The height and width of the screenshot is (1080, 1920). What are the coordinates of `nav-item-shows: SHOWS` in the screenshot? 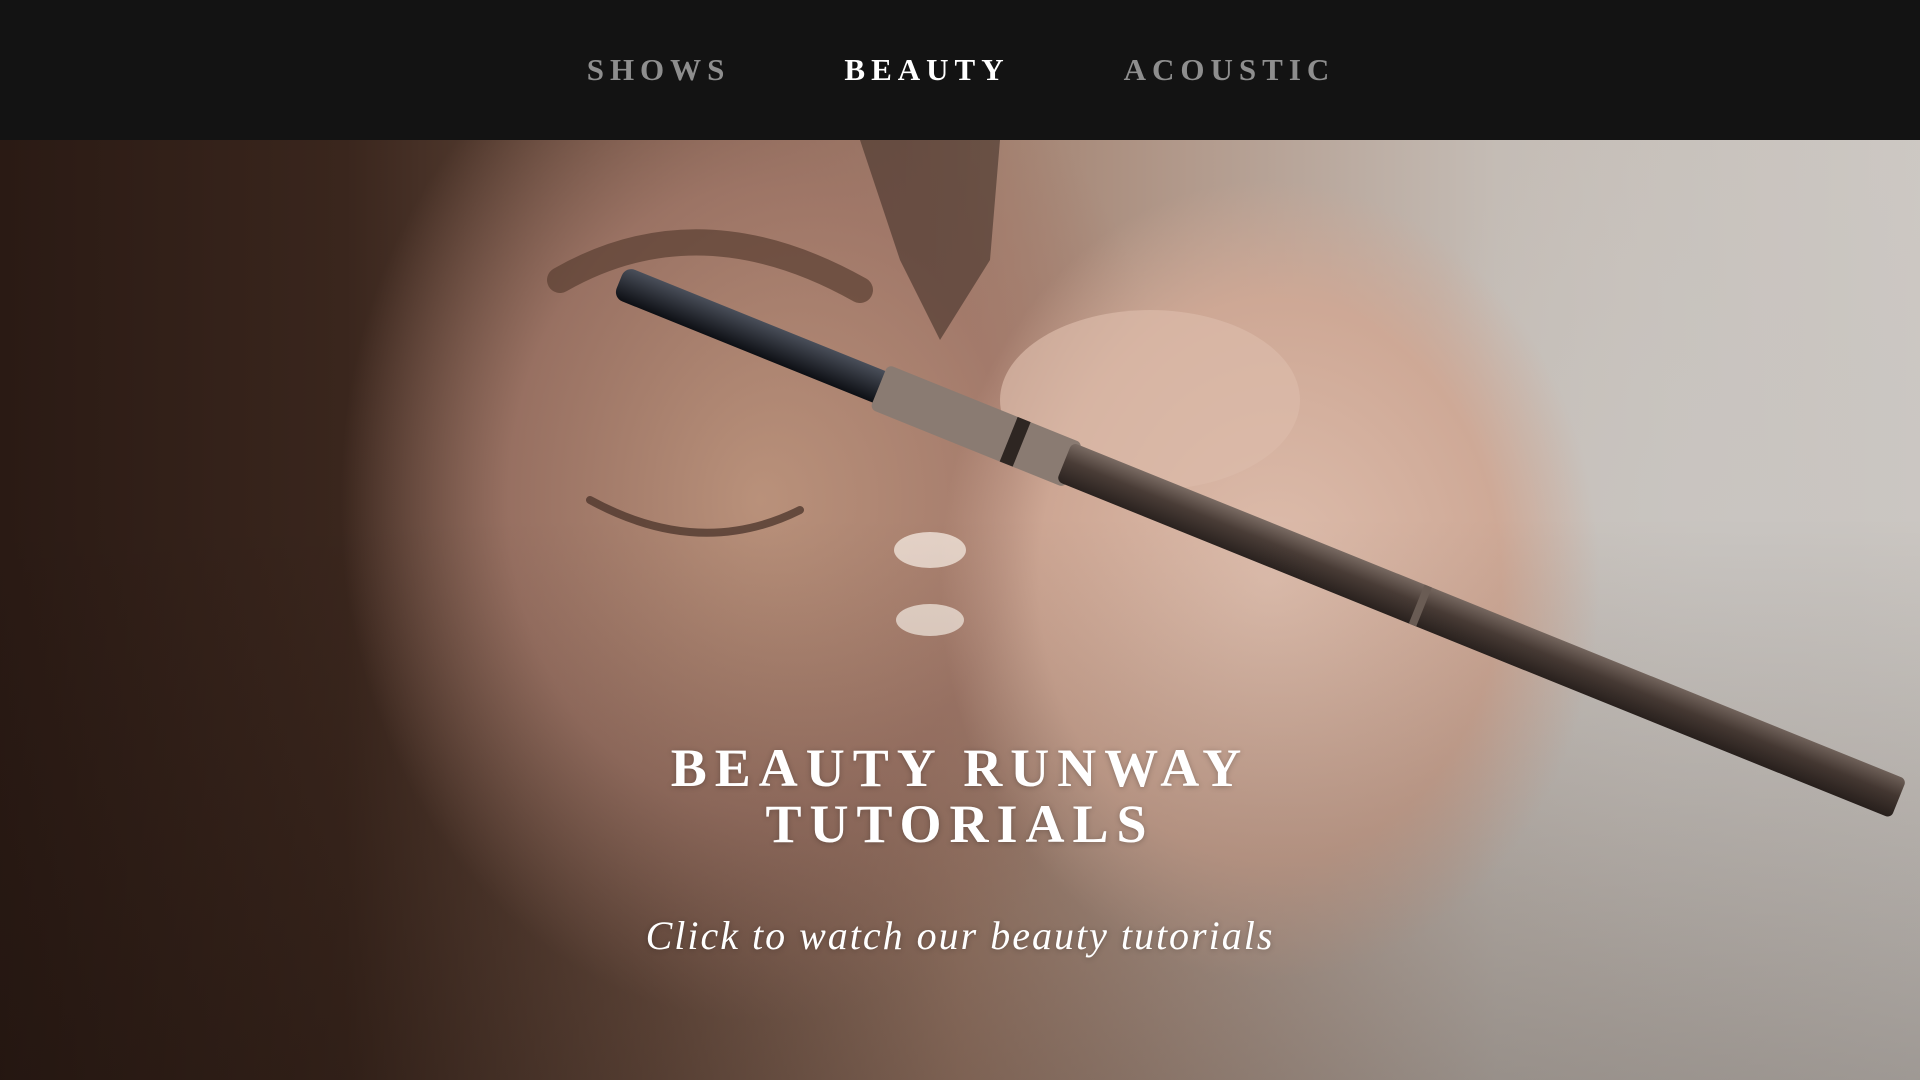 It's located at (659, 70).